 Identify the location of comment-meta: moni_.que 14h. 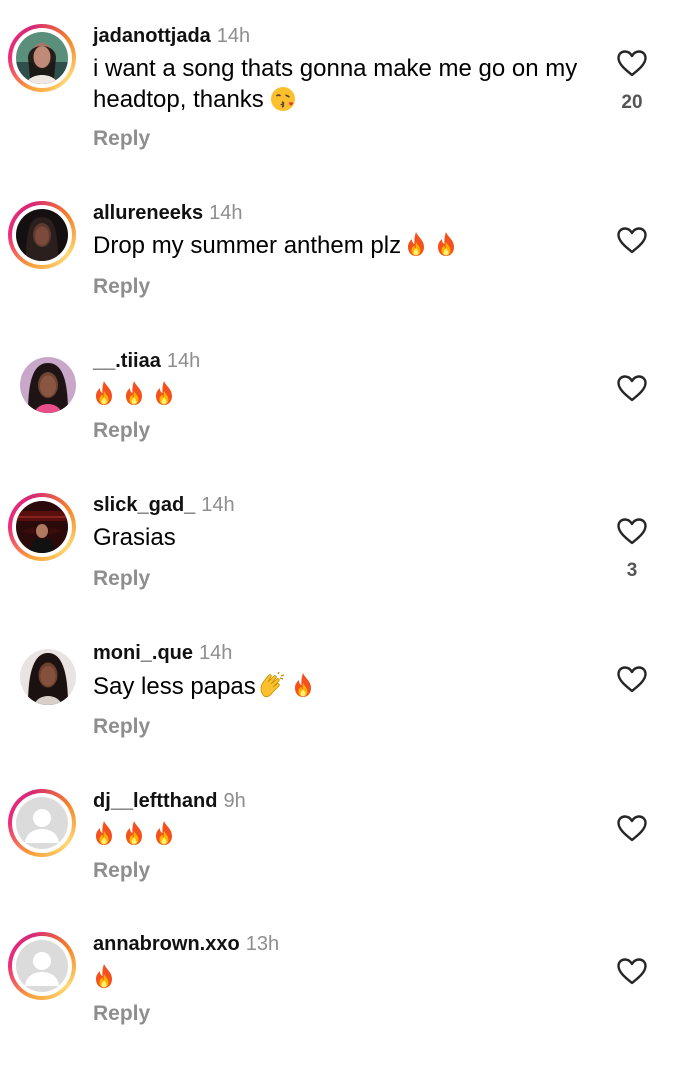
(162, 653).